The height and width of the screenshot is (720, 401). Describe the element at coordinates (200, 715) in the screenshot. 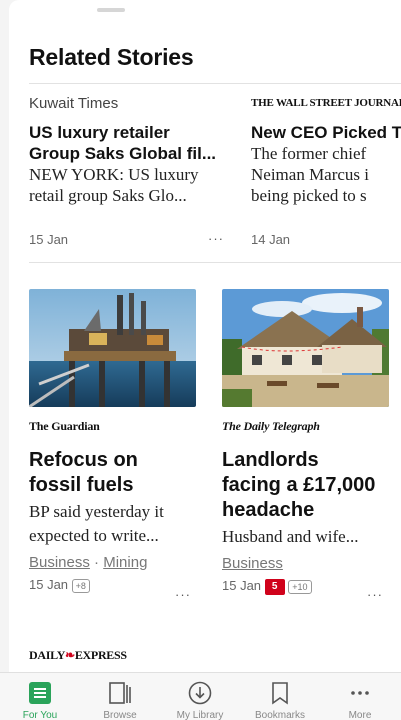

I see `tab-label: My Library` at that location.